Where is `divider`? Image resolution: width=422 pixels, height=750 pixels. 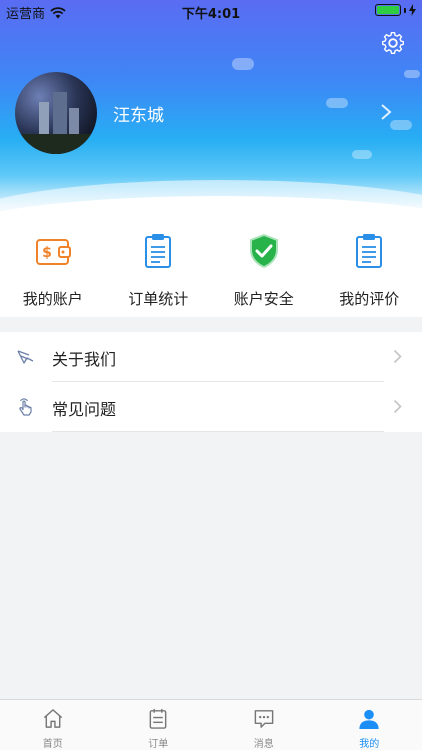
divider is located at coordinates (218, 431).